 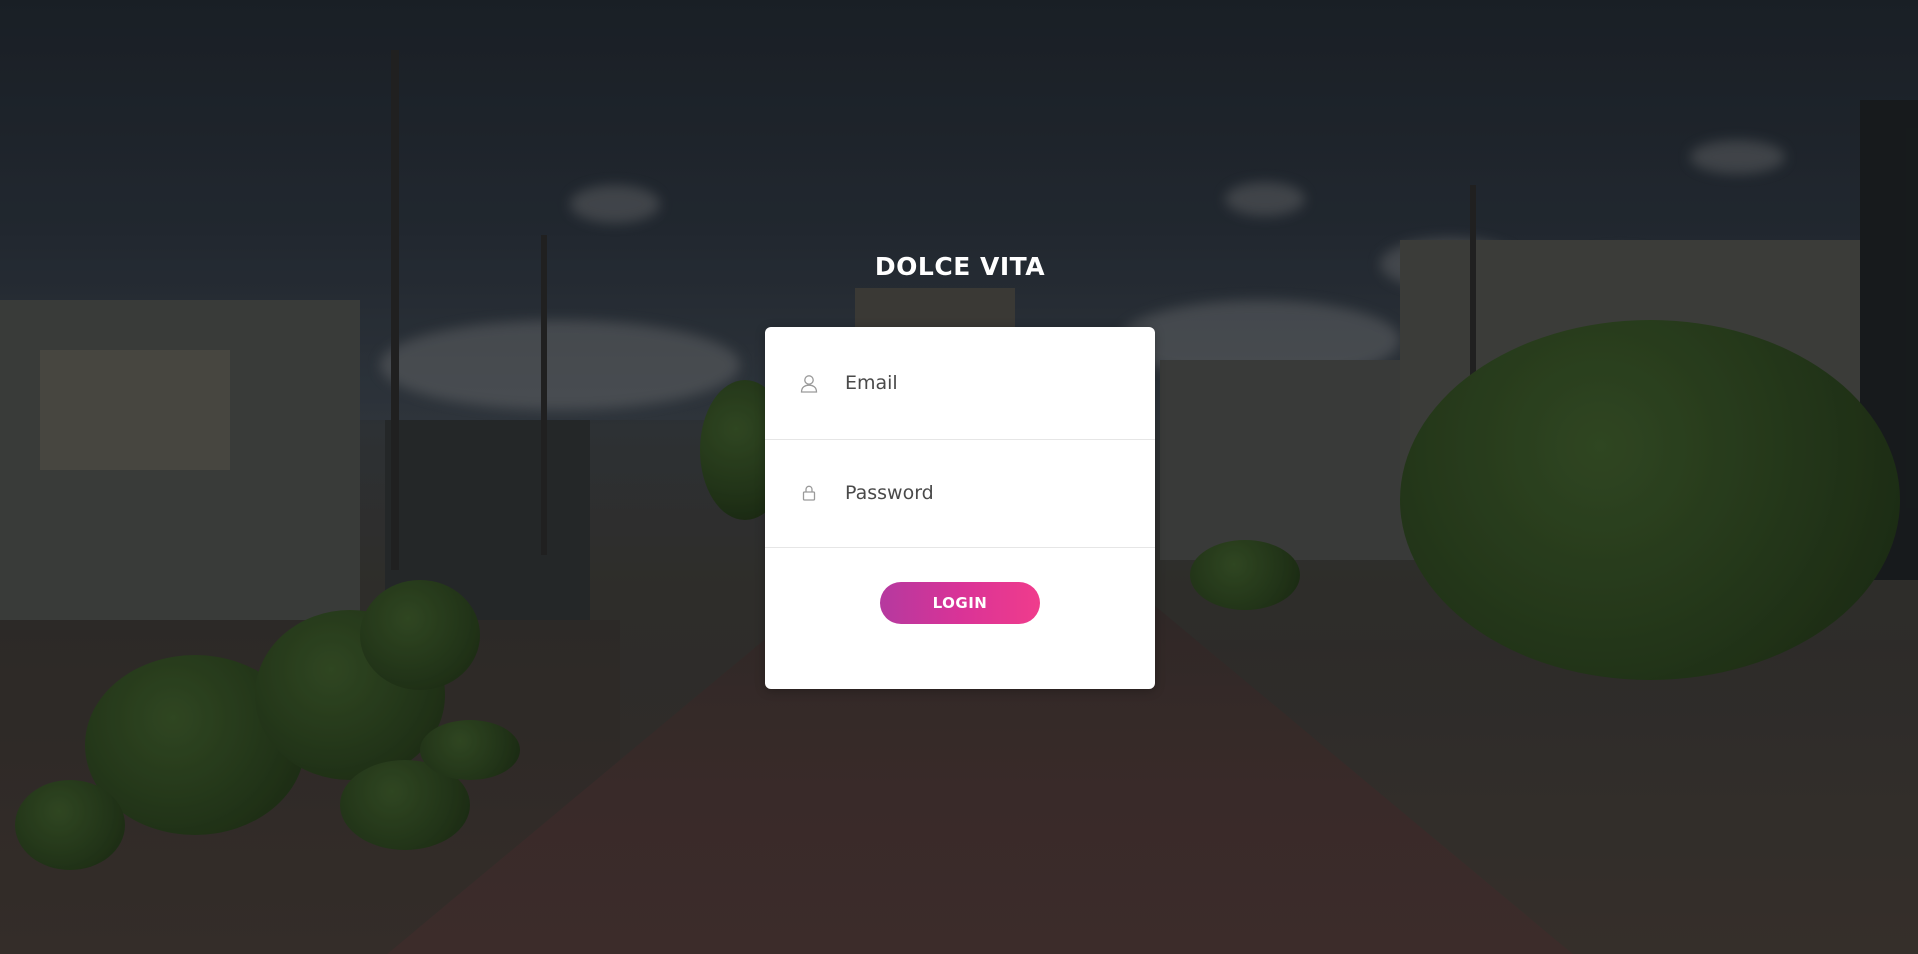 I want to click on login-button: LOGIN, so click(x=960, y=603).